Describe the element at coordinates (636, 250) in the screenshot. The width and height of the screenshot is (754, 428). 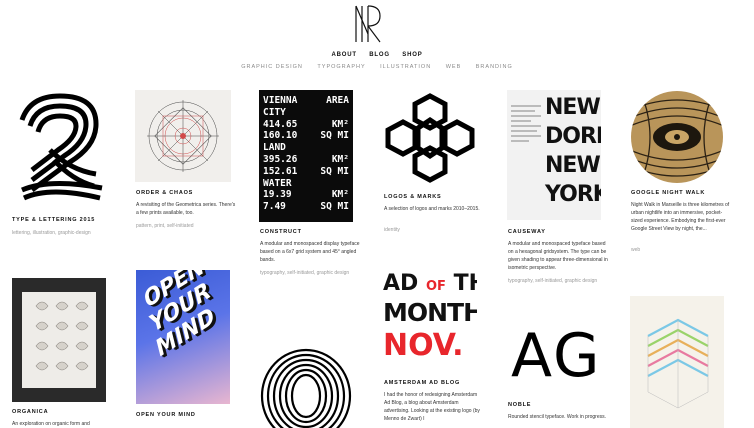
I see `project-tags: web` at that location.